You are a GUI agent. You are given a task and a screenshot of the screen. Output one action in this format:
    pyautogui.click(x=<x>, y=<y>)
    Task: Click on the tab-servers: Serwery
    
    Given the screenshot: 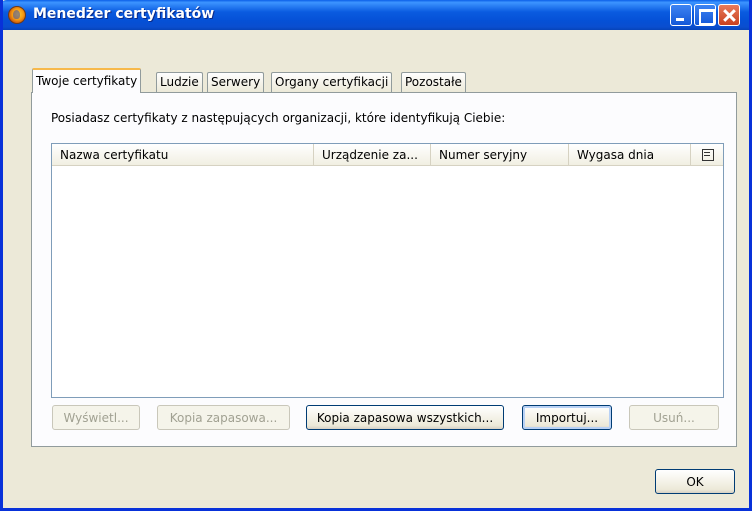 What is the action you would take?
    pyautogui.click(x=236, y=82)
    